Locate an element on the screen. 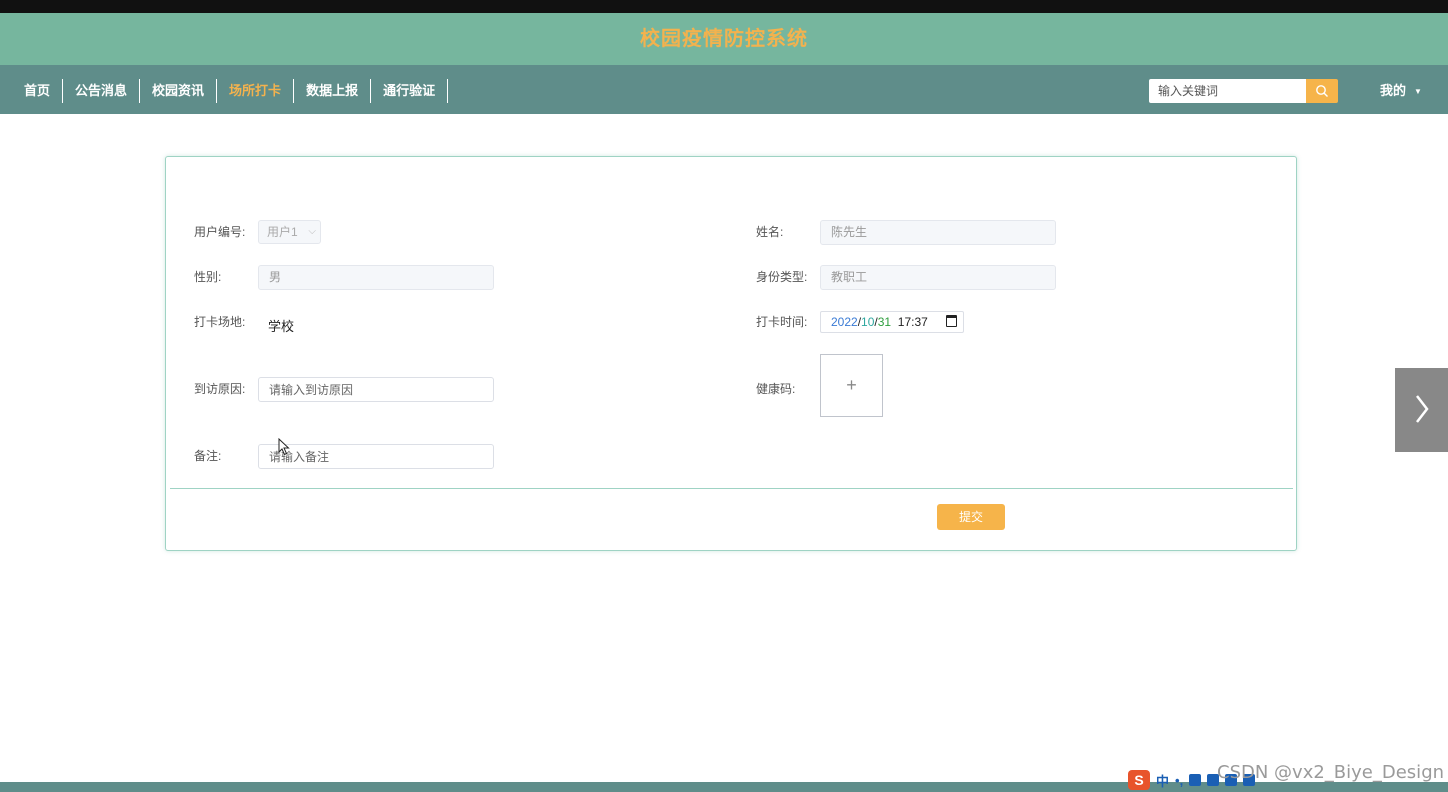  chevron-right-icon is located at coordinates (1422, 409).